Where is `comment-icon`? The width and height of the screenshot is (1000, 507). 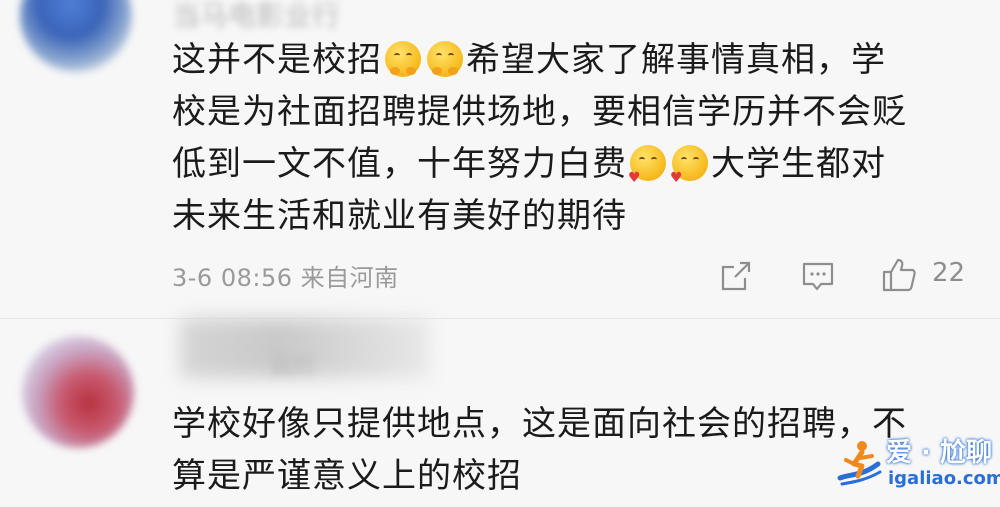
comment-icon is located at coordinates (818, 276).